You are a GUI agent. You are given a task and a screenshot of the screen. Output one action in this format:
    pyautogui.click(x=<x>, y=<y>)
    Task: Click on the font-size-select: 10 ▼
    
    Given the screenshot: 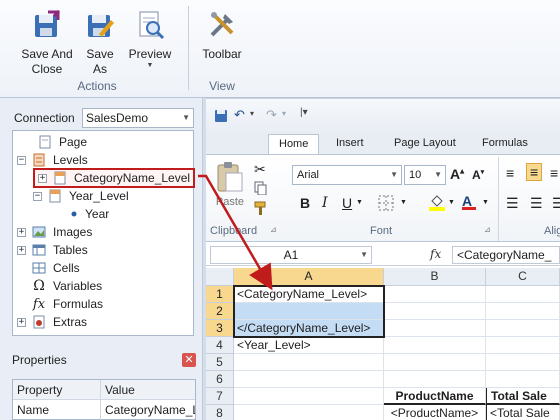 What is the action you would take?
    pyautogui.click(x=425, y=175)
    